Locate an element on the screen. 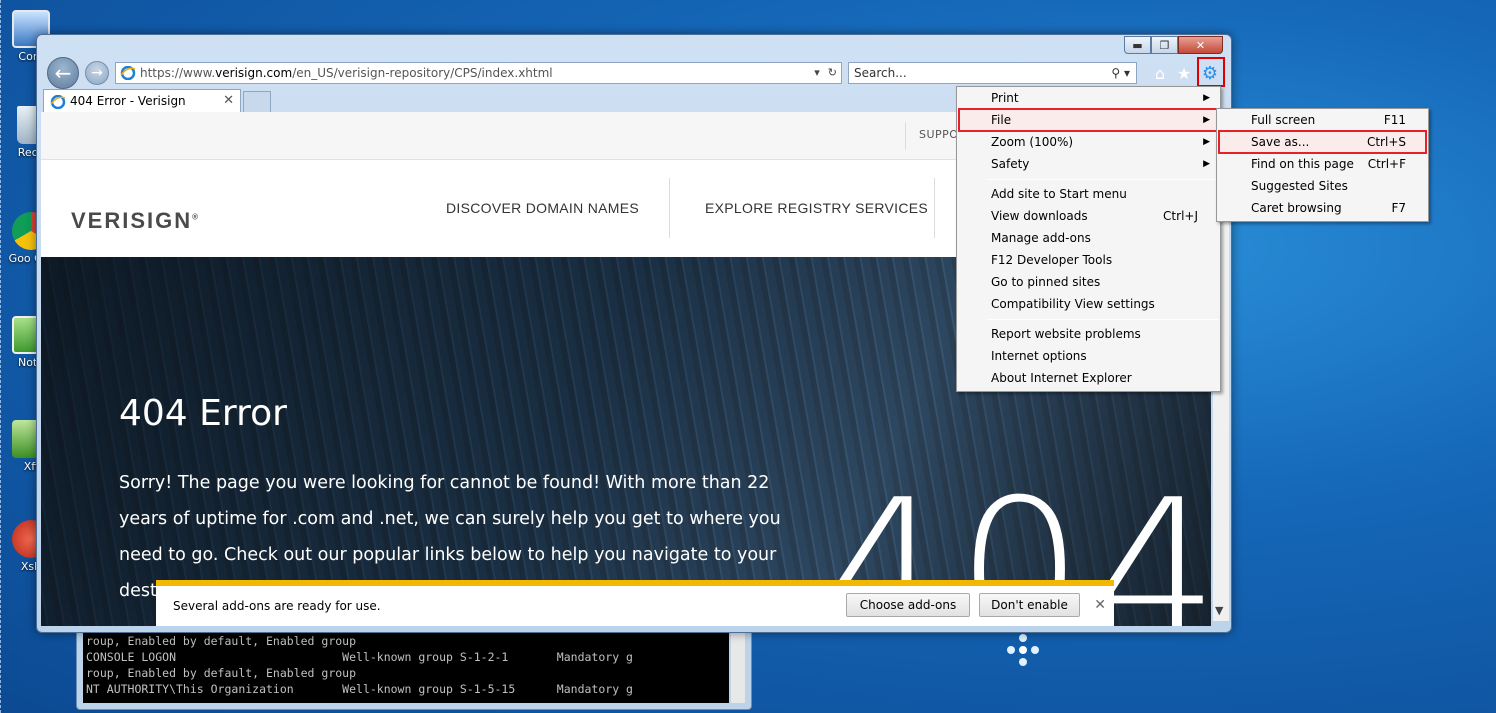  minimize-button: ▬ is located at coordinates (1137, 45).